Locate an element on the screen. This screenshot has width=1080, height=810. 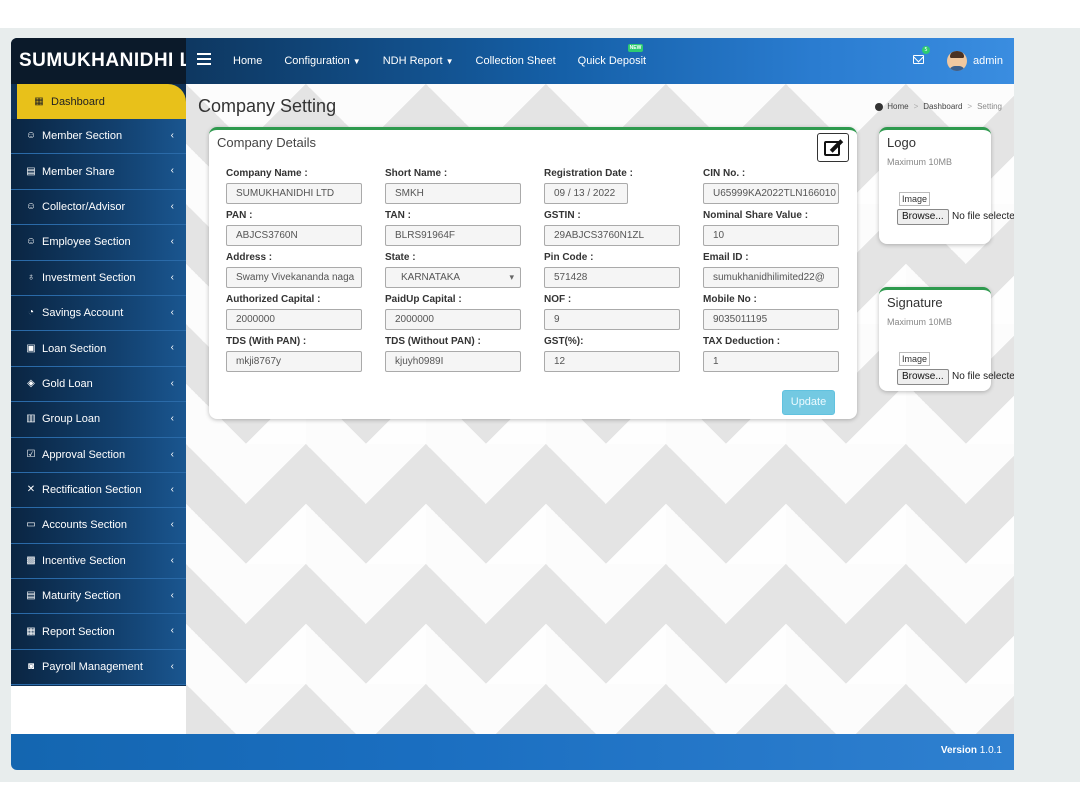
gst-percent-field: GST(%): 12 is located at coordinates (612, 354).